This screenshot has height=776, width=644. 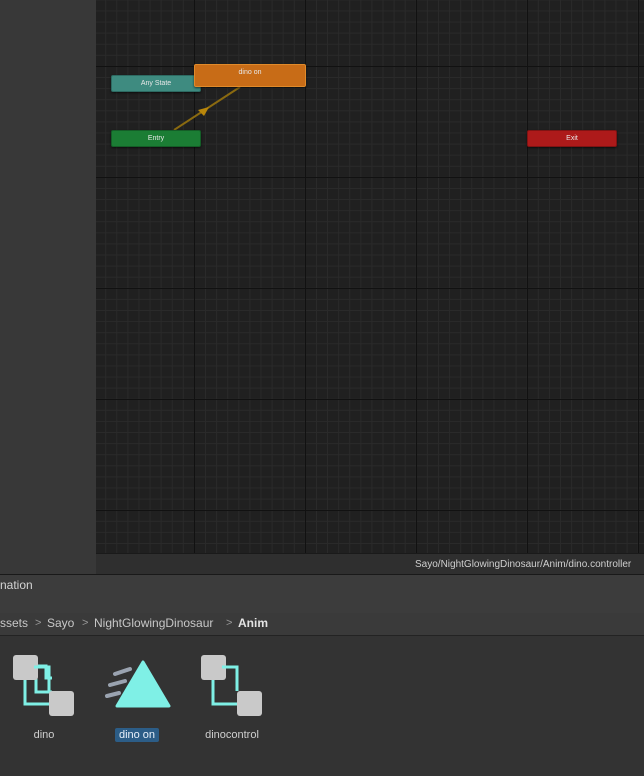 I want to click on breadcrumb-item-sayo: Sayo, so click(x=60, y=623).